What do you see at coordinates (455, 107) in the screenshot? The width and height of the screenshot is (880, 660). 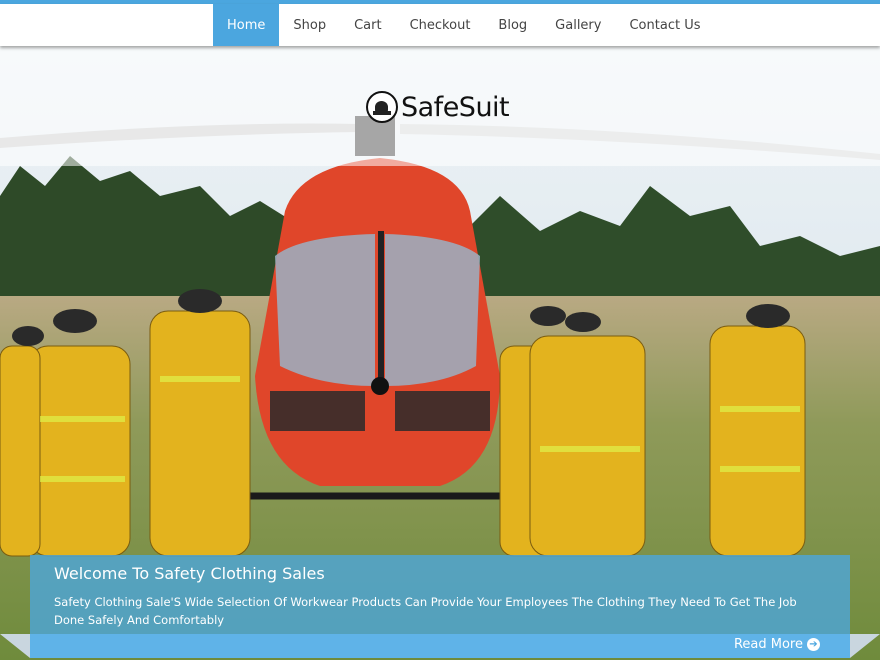 I see `site-name: SafeSuit` at bounding box center [455, 107].